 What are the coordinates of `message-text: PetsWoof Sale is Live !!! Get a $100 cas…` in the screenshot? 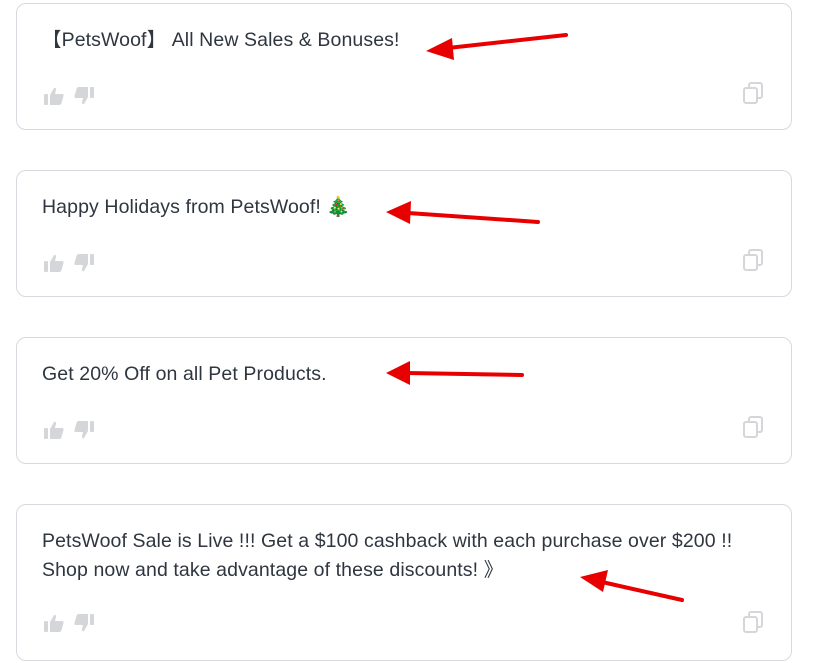 It's located at (387, 555).